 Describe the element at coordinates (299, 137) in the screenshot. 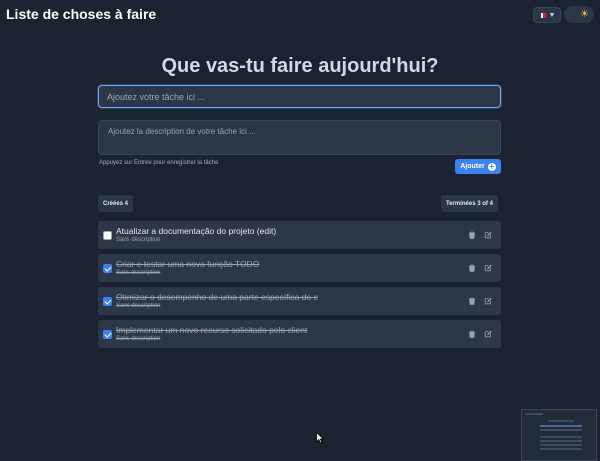

I see `description-input` at that location.